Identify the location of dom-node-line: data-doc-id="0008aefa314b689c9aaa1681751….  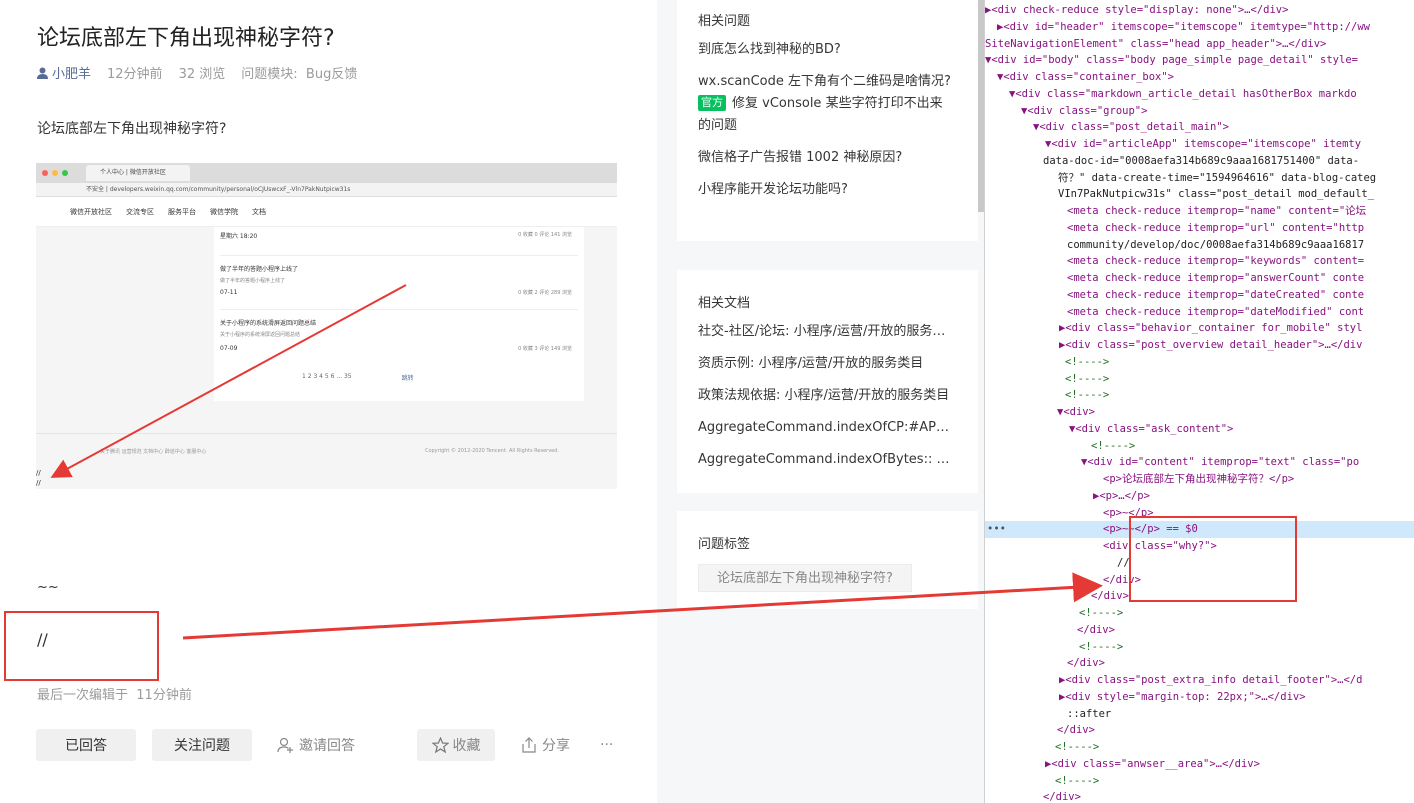
(1199, 161).